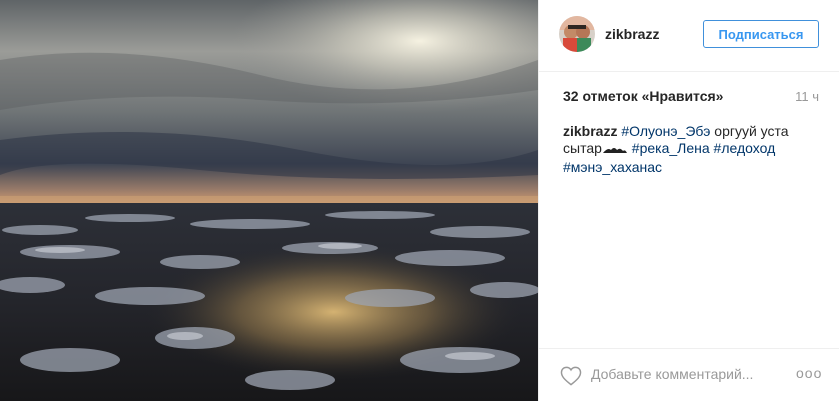 The image size is (839, 401). Describe the element at coordinates (590, 131) in the screenshot. I see `caption-username: zikbrazz` at that location.